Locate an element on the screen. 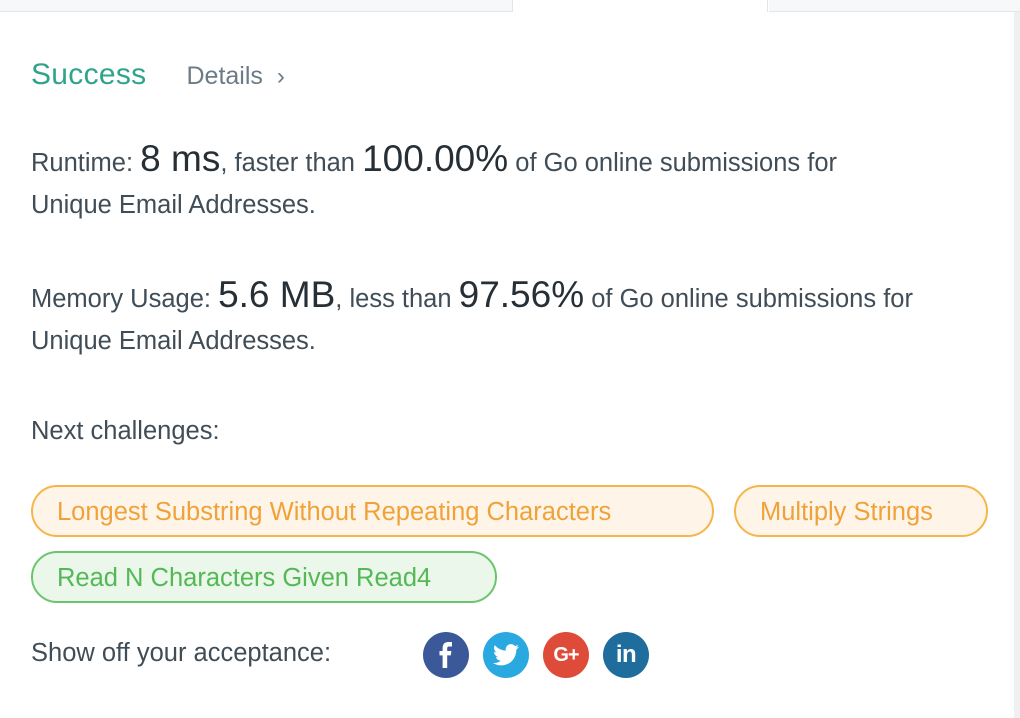  linkedin-share-button: in is located at coordinates (626, 655).